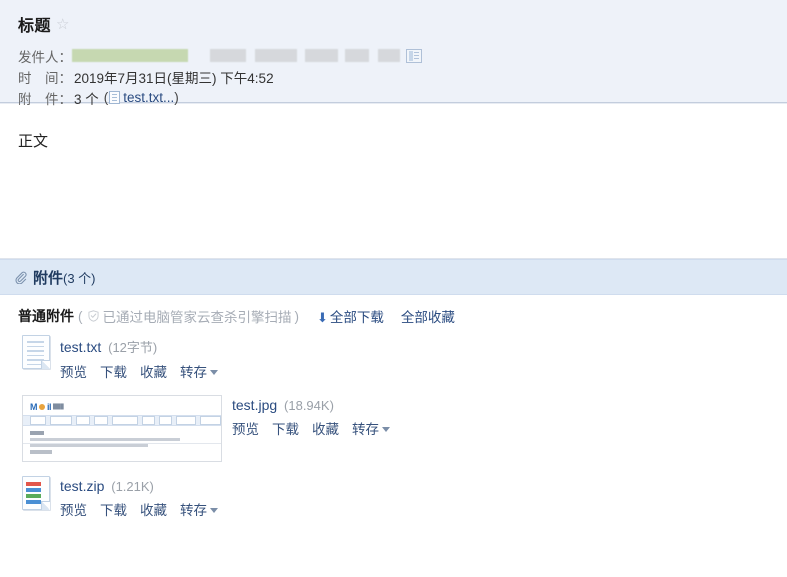 This screenshot has width=787, height=577. What do you see at coordinates (86, 99) in the screenshot?
I see `attachment-count: 3 个` at bounding box center [86, 99].